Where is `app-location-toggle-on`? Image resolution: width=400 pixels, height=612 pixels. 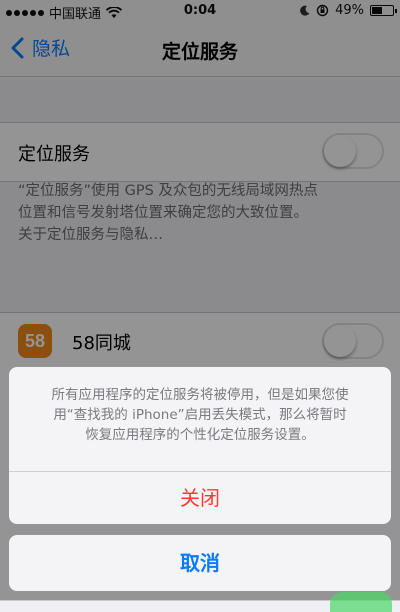 app-location-toggle-on is located at coordinates (361, 602).